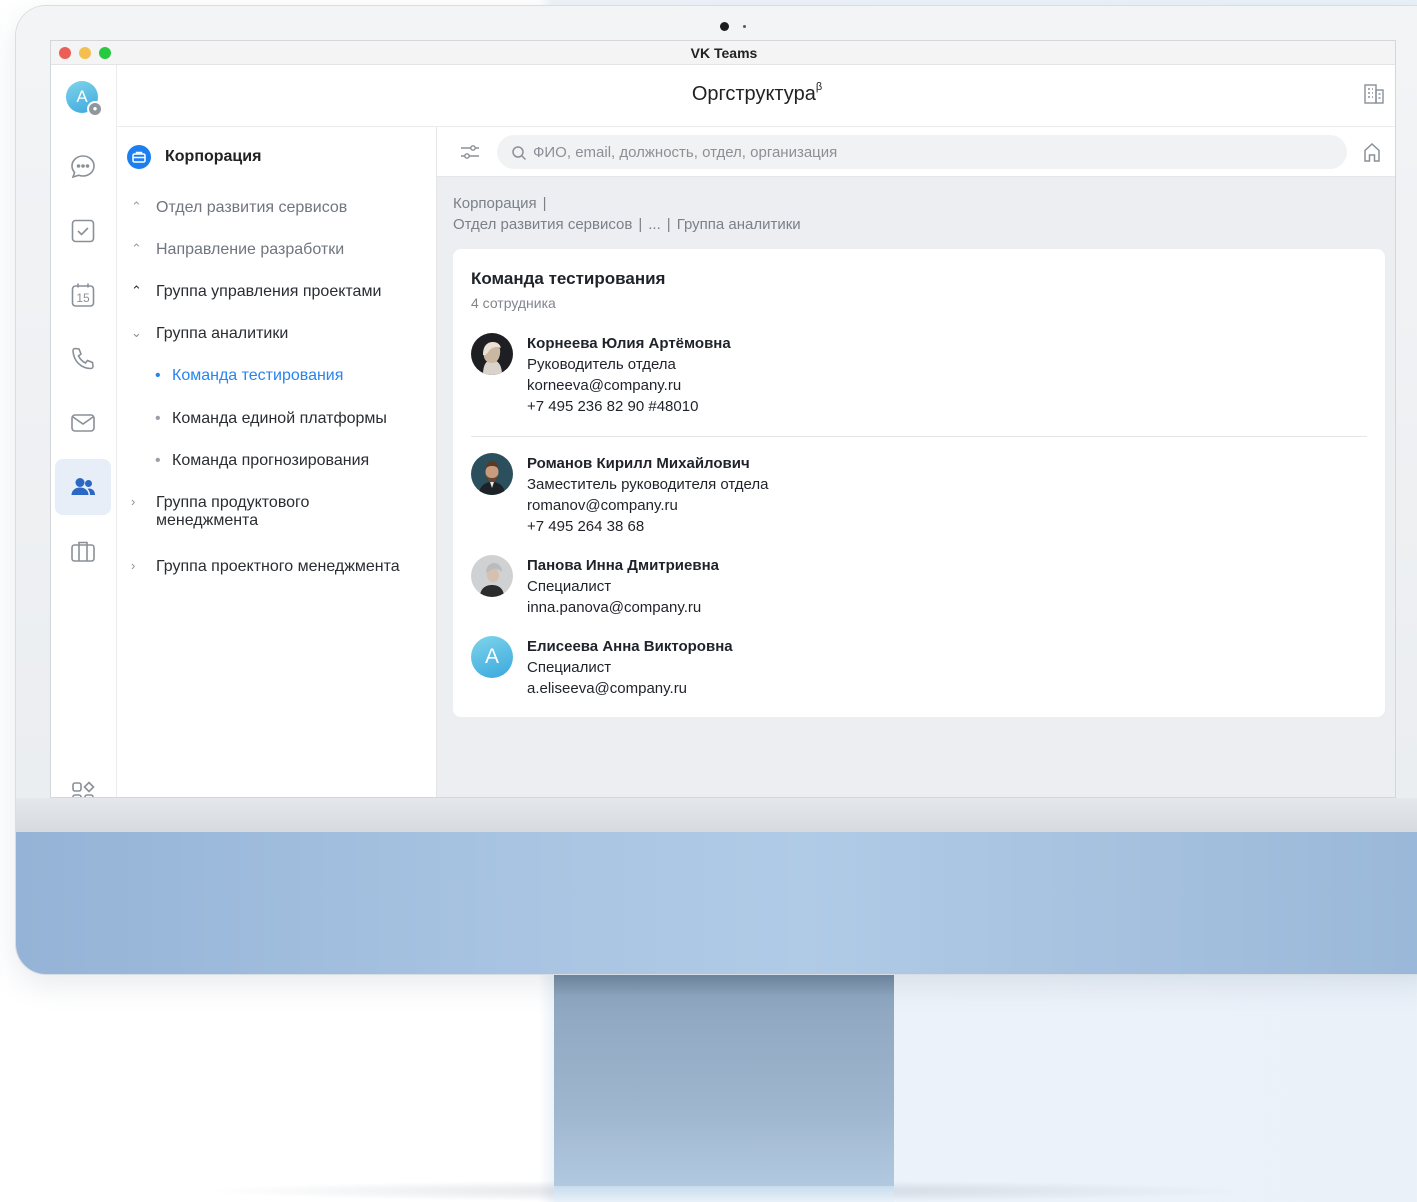  Describe the element at coordinates (83, 167) in the screenshot. I see `chat-icon` at that location.